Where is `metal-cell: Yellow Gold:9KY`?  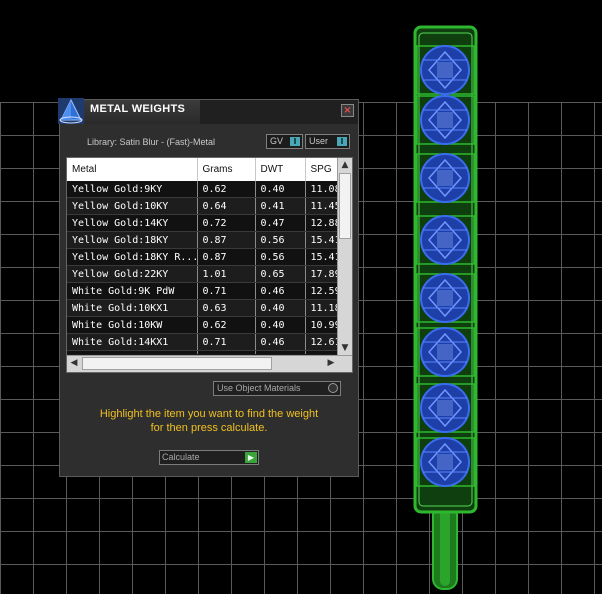
metal-cell: Yellow Gold:9KY is located at coordinates (132, 189).